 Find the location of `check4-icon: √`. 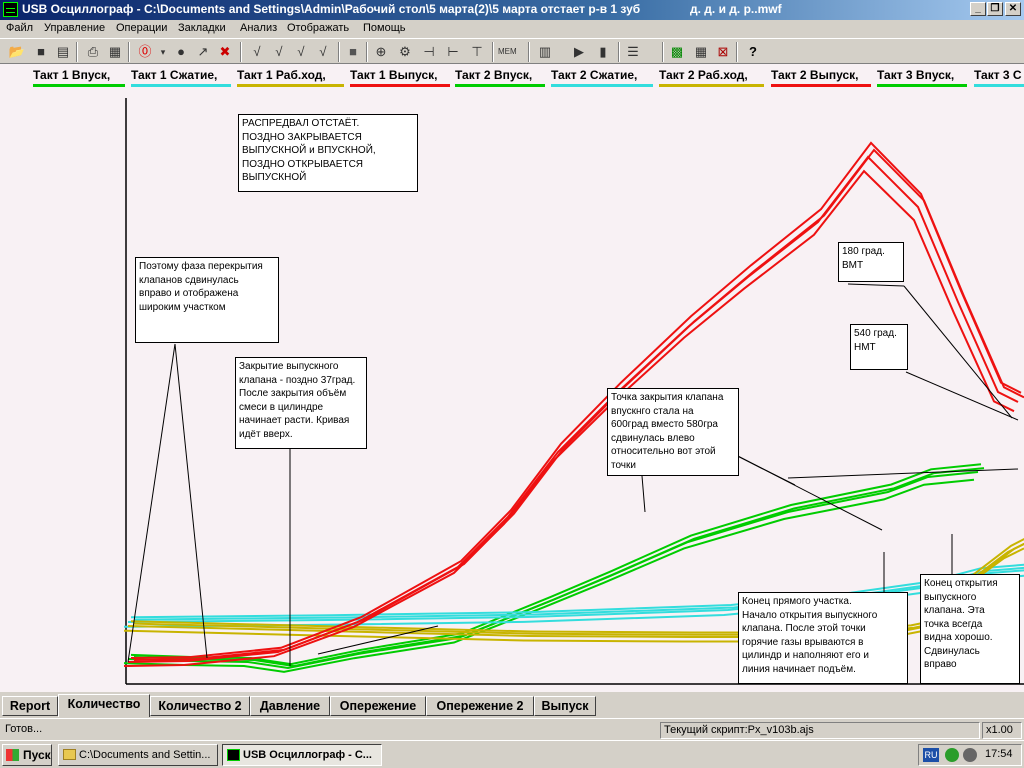

check4-icon: √ is located at coordinates (323, 52).